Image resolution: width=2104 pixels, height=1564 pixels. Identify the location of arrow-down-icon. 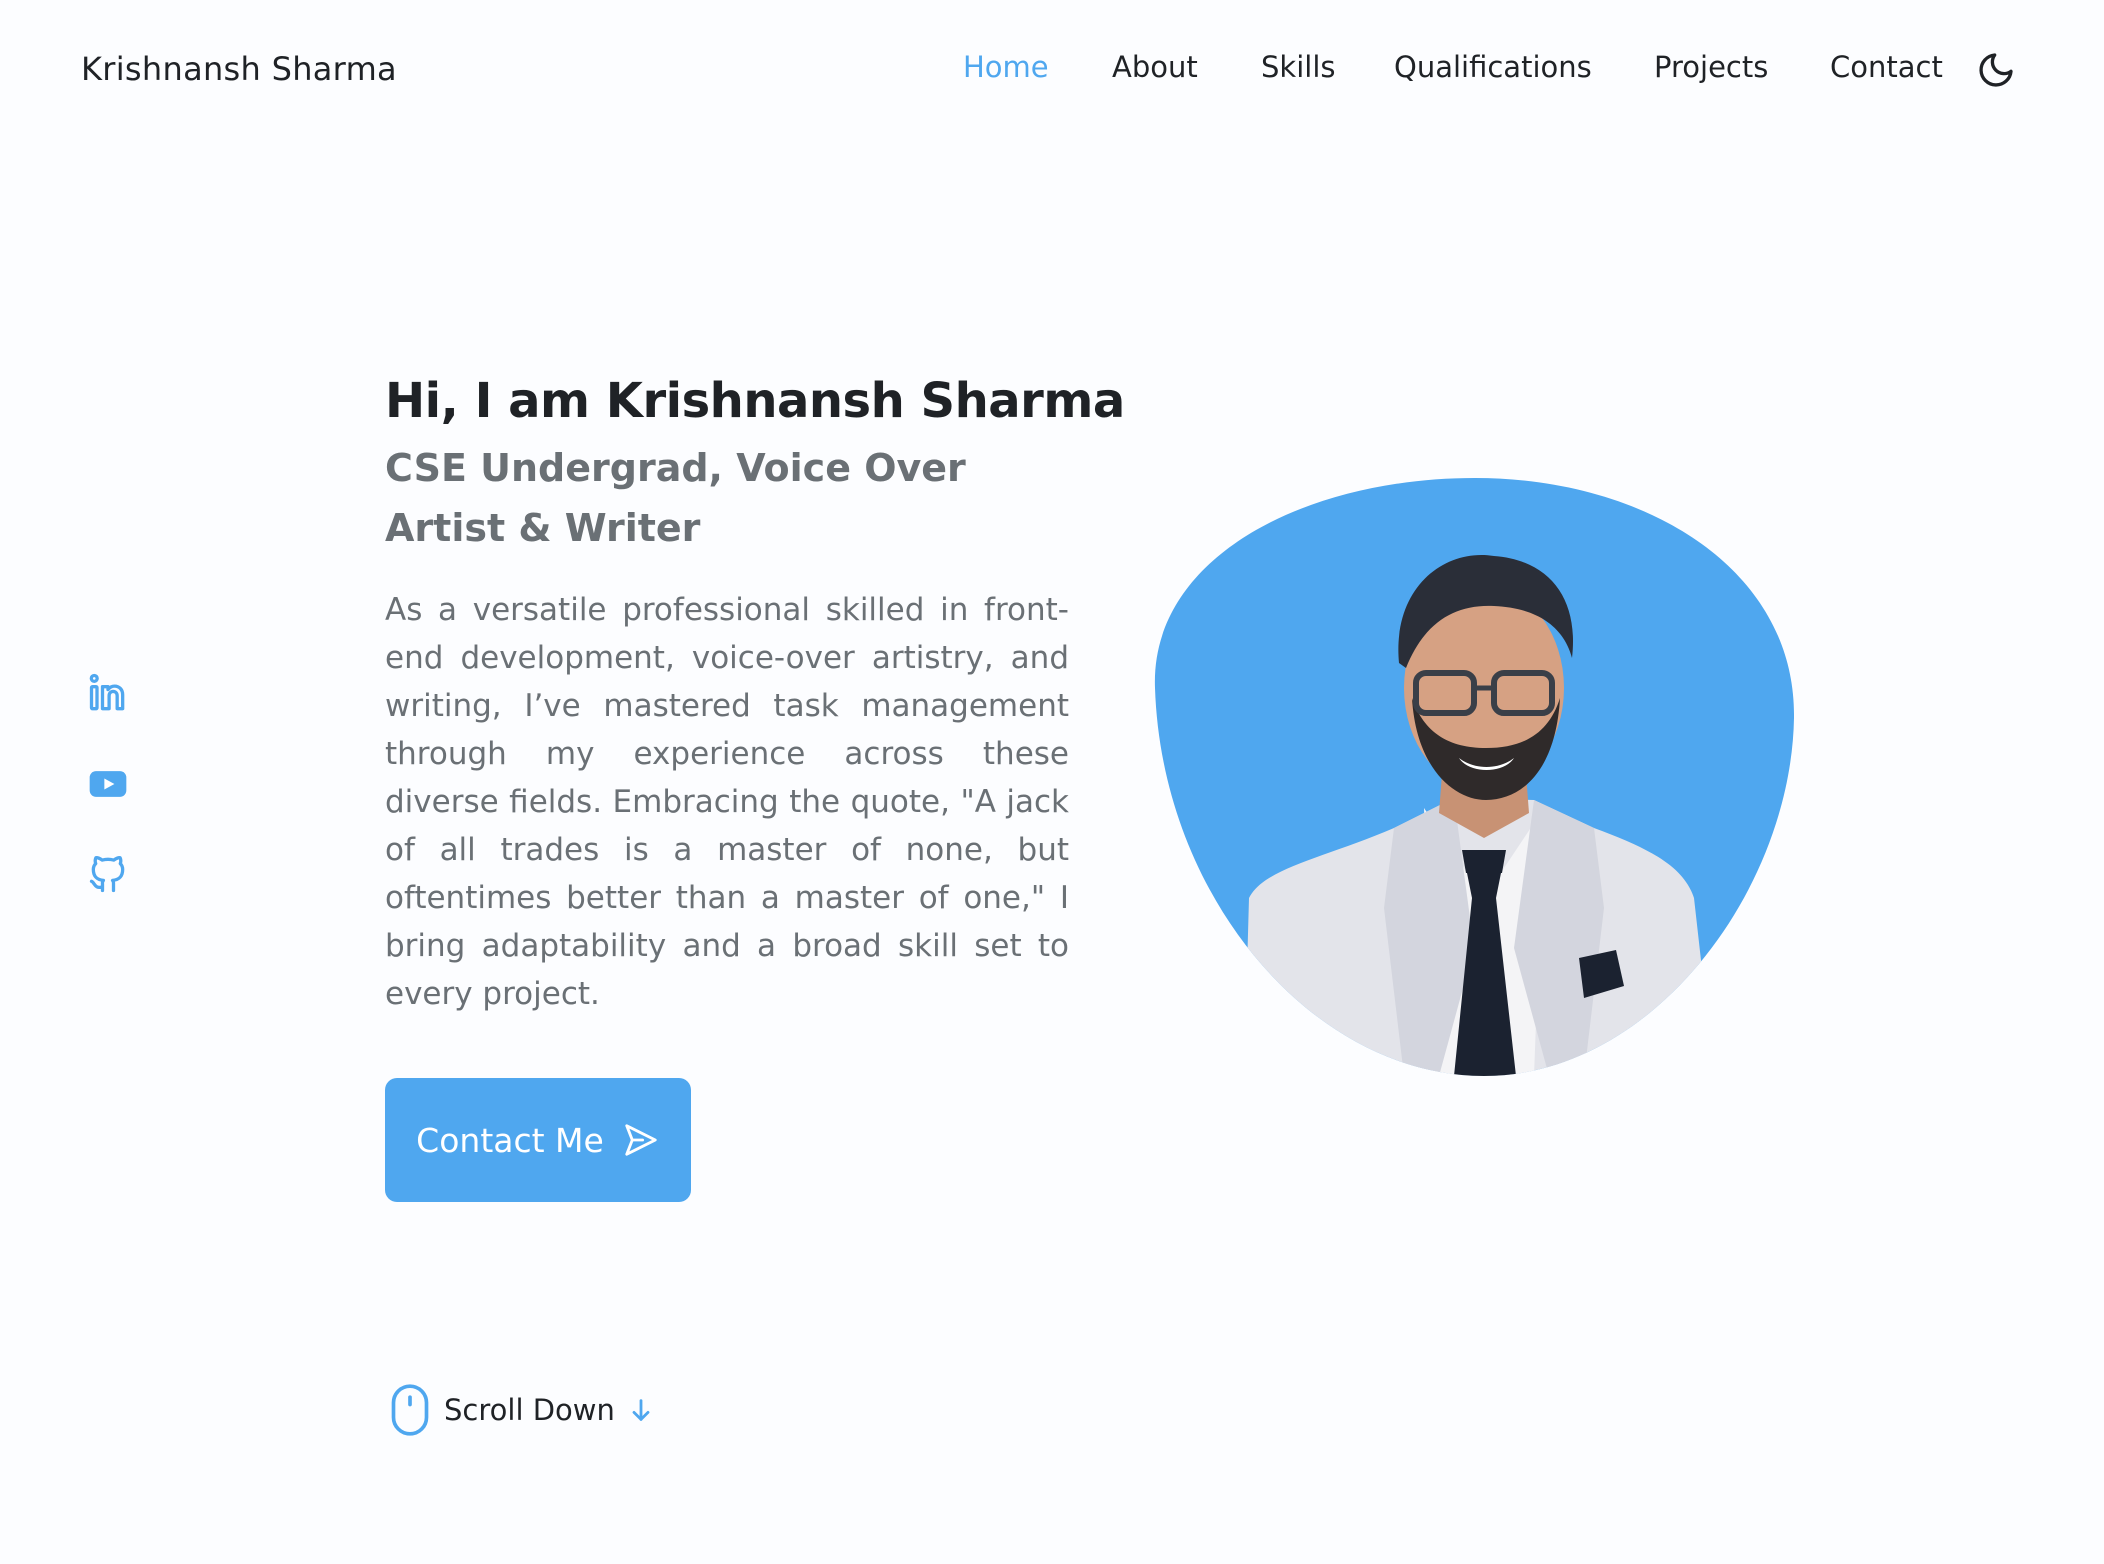
(641, 1410).